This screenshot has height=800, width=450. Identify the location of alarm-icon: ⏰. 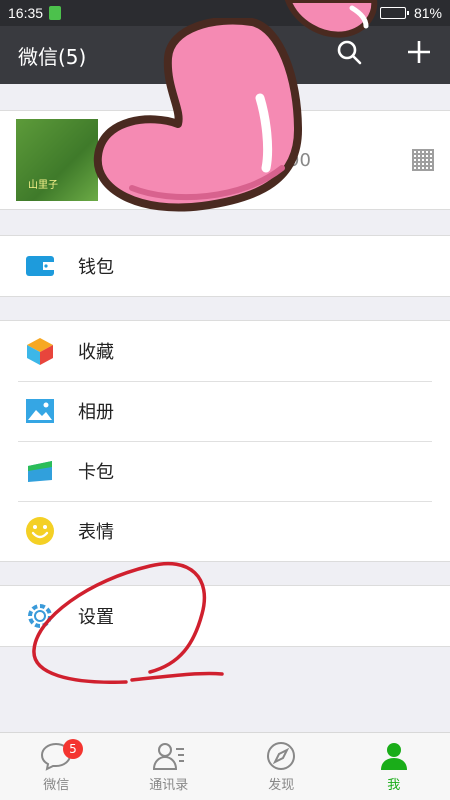
(338, 12).